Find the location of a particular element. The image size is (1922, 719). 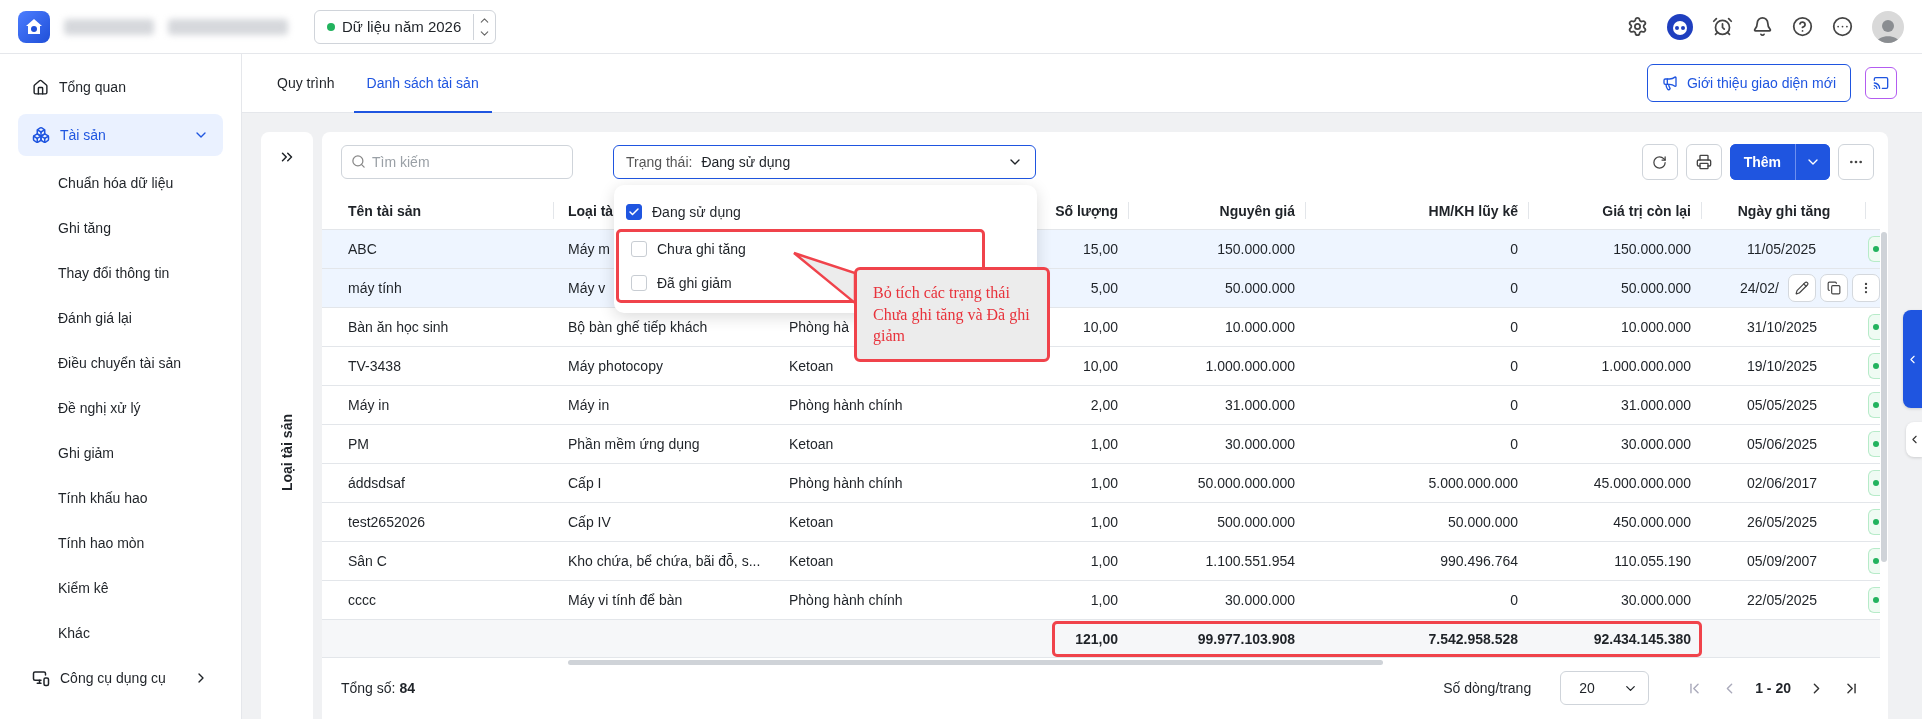

avatar is located at coordinates (1888, 26).